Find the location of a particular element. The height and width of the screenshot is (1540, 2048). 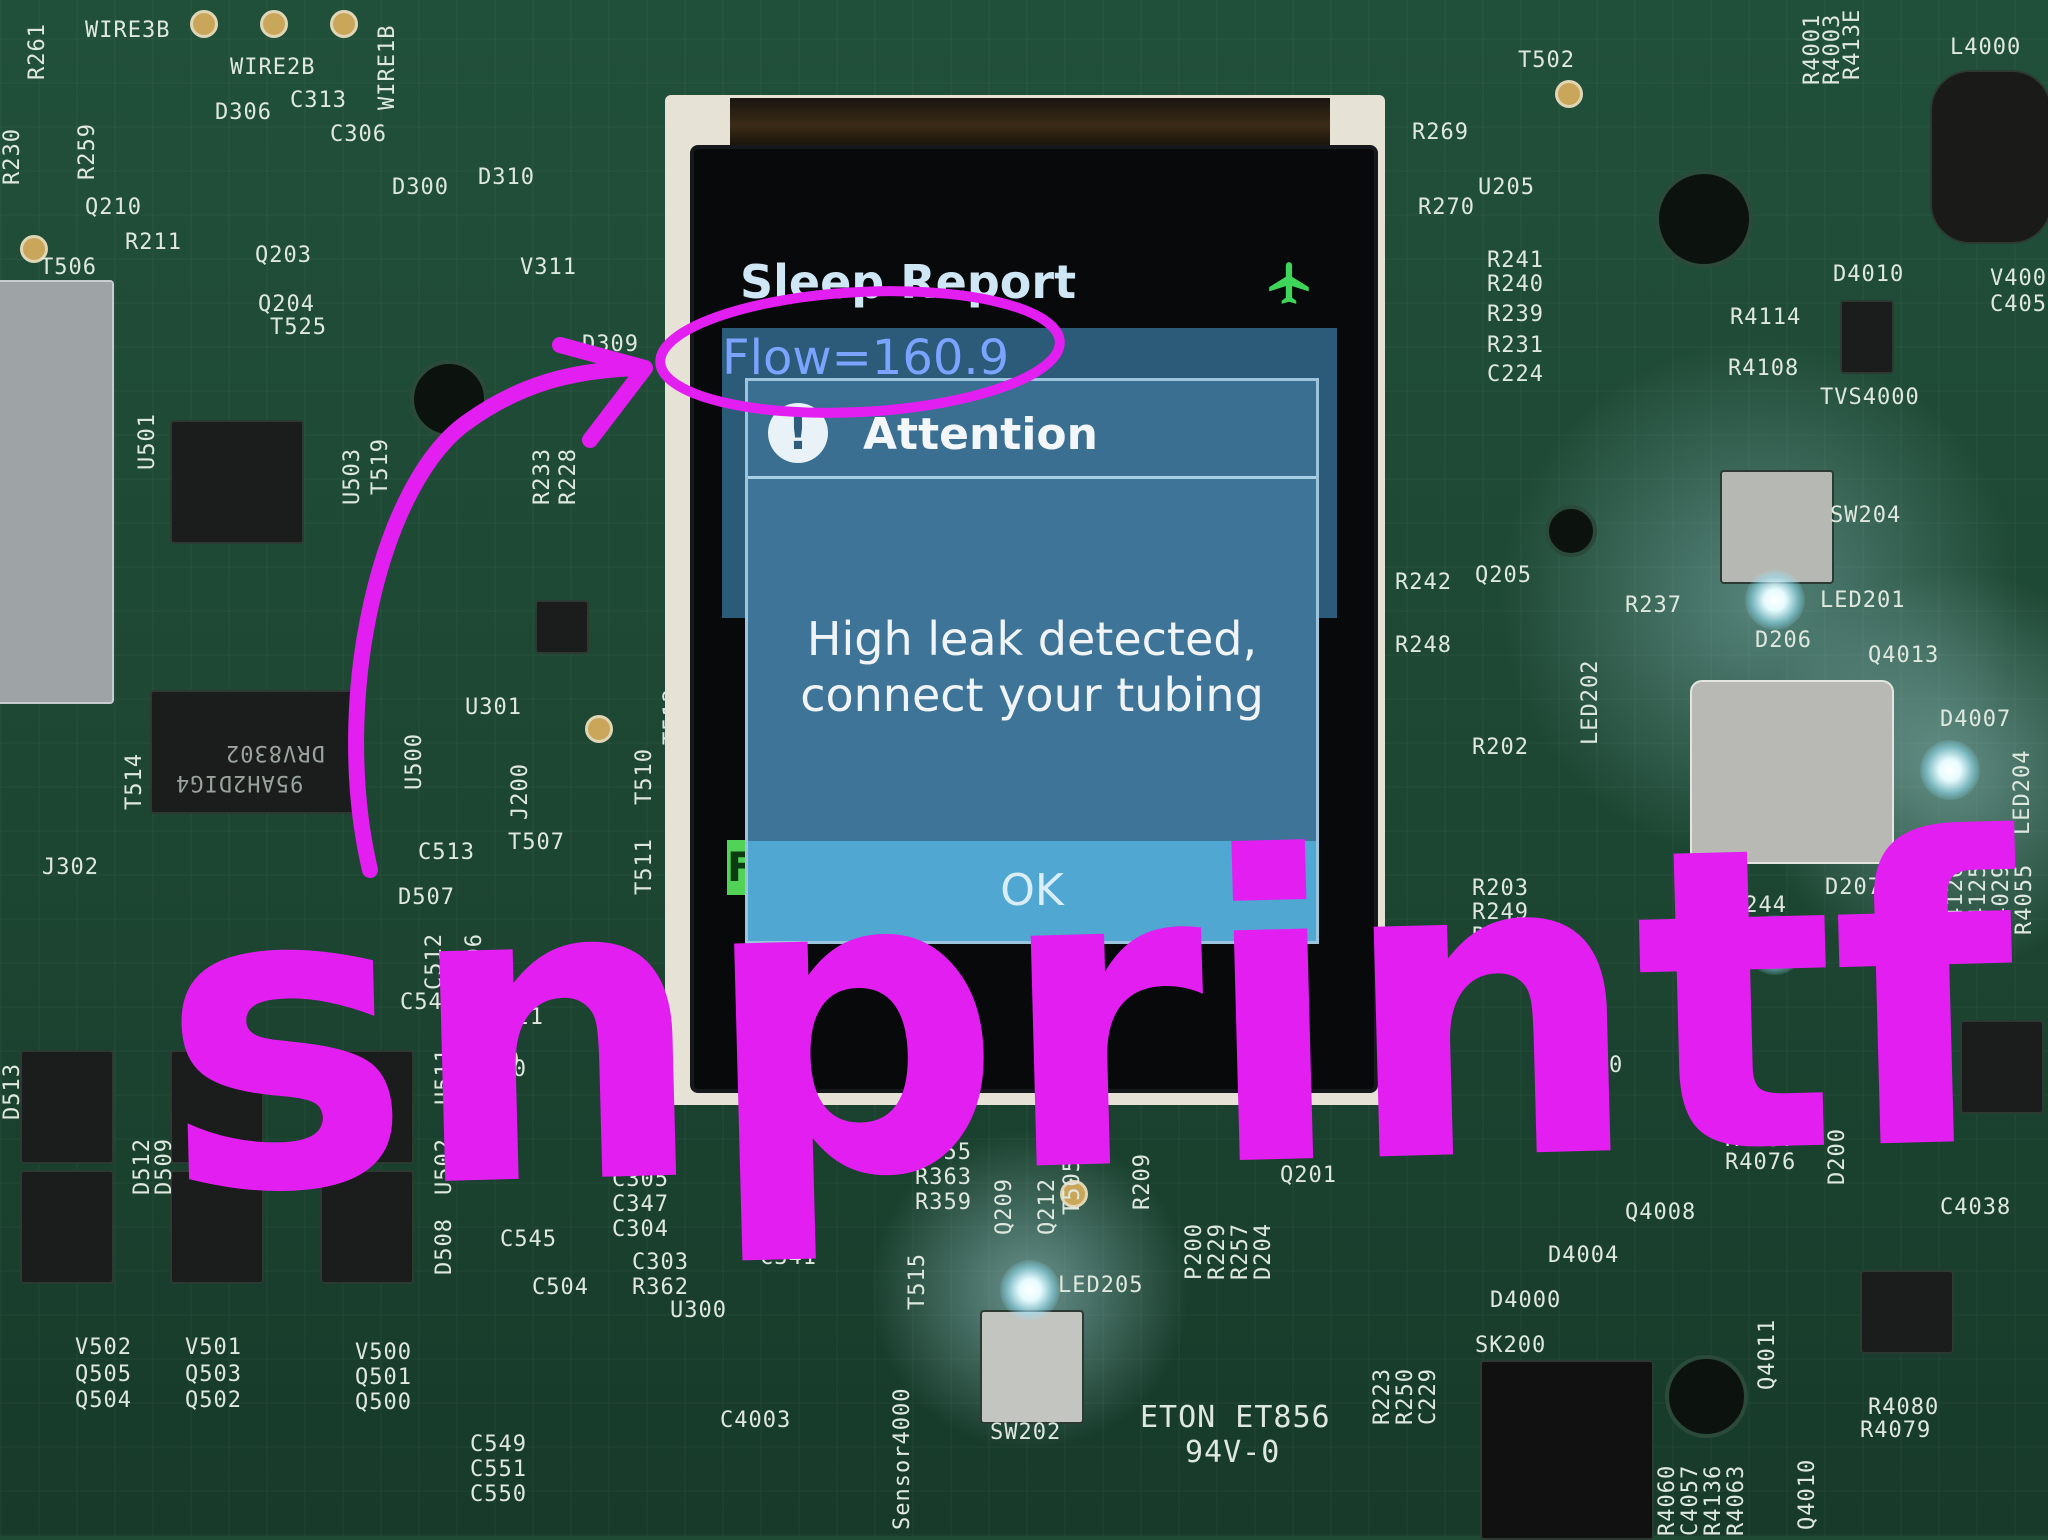

dialog-title: Attention is located at coordinates (980, 434).